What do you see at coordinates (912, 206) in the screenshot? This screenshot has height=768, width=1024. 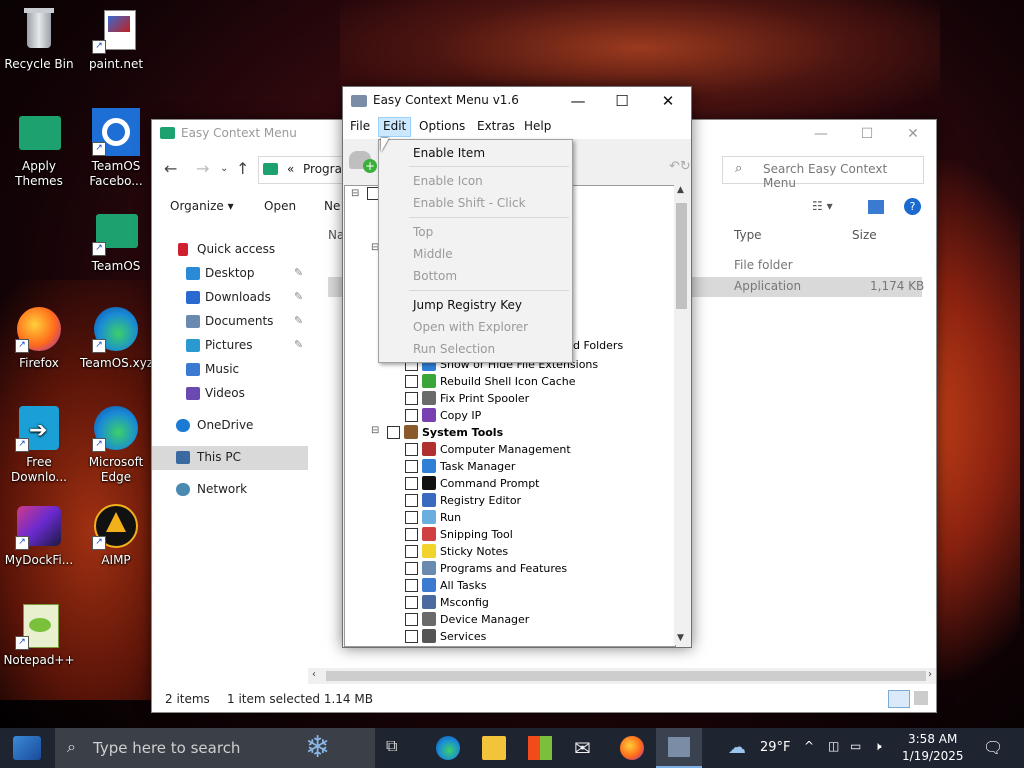 I see `help-icon: ?` at bounding box center [912, 206].